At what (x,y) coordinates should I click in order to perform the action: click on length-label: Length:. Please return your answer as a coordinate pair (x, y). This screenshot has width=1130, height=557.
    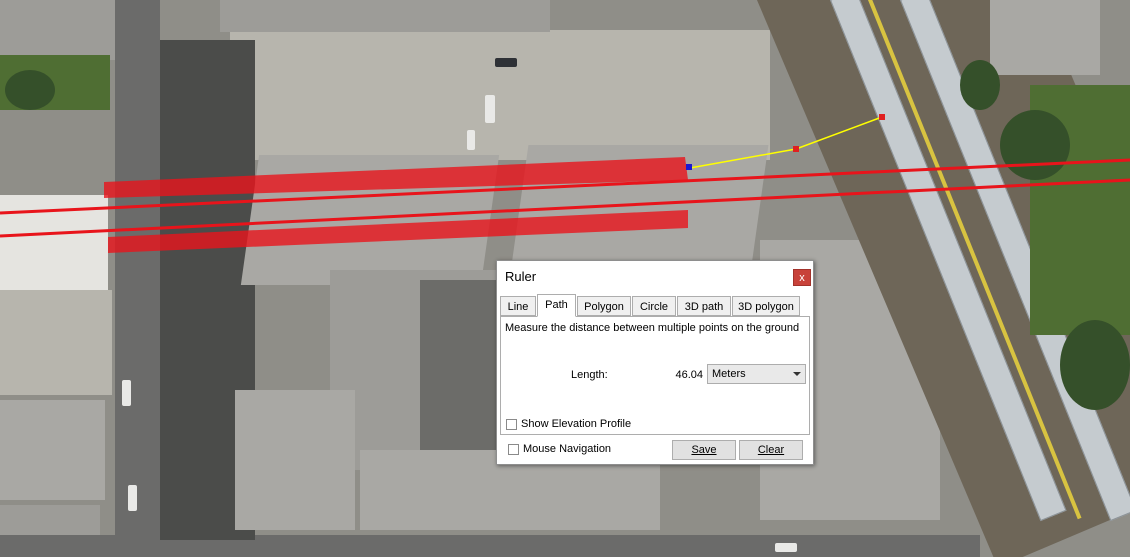
    Looking at the image, I should click on (589, 375).